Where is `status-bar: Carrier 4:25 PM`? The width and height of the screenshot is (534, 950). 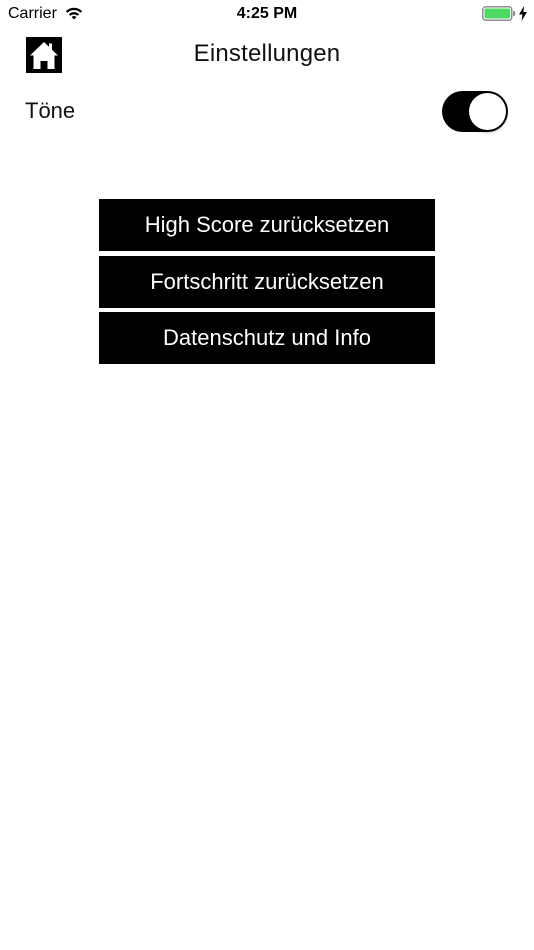 status-bar: Carrier 4:25 PM is located at coordinates (267, 14).